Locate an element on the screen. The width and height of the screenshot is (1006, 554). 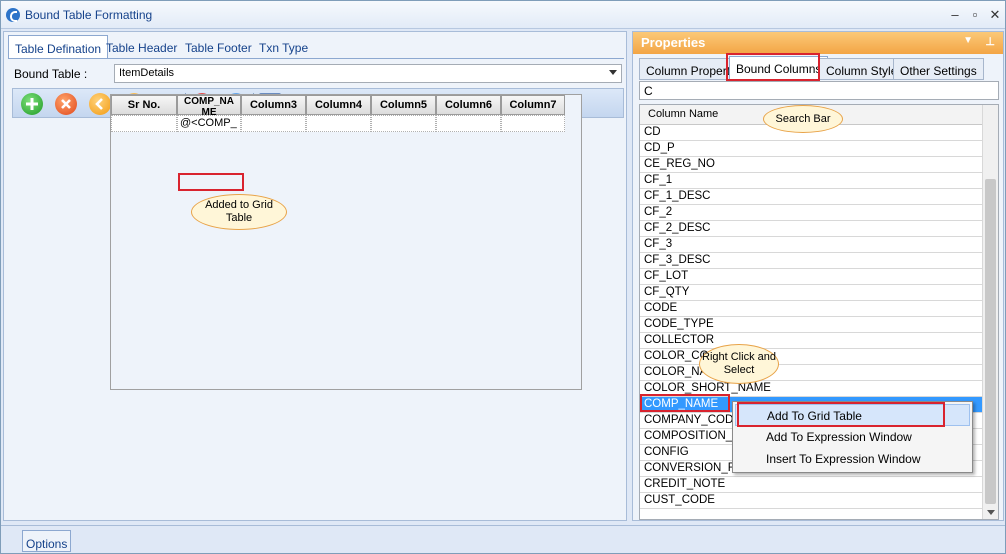
highlight-box-add-to-grid is located at coordinates (841, 414).